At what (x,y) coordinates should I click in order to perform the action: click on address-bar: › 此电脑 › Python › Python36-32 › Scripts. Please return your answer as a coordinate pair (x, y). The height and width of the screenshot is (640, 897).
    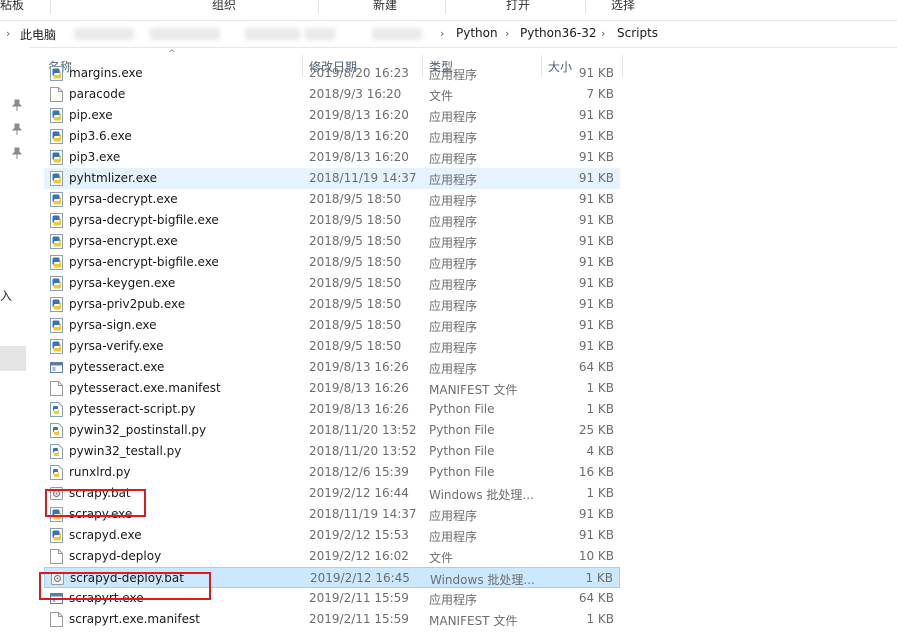
    Looking at the image, I should click on (448, 34).